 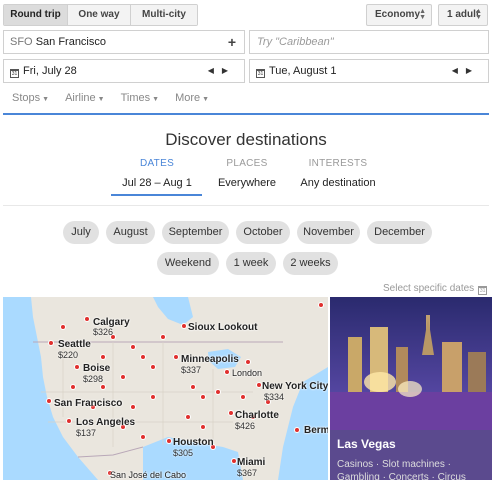 I want to click on filter-more: More ▼, so click(x=192, y=98).